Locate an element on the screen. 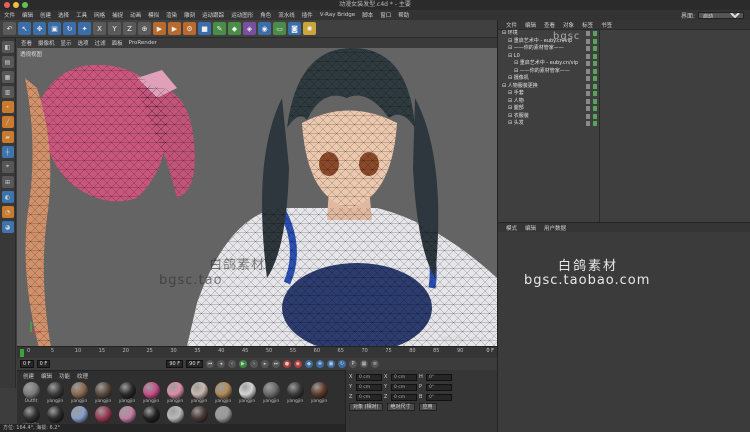  object-row: ⊟ 手套 is located at coordinates (624, 94).